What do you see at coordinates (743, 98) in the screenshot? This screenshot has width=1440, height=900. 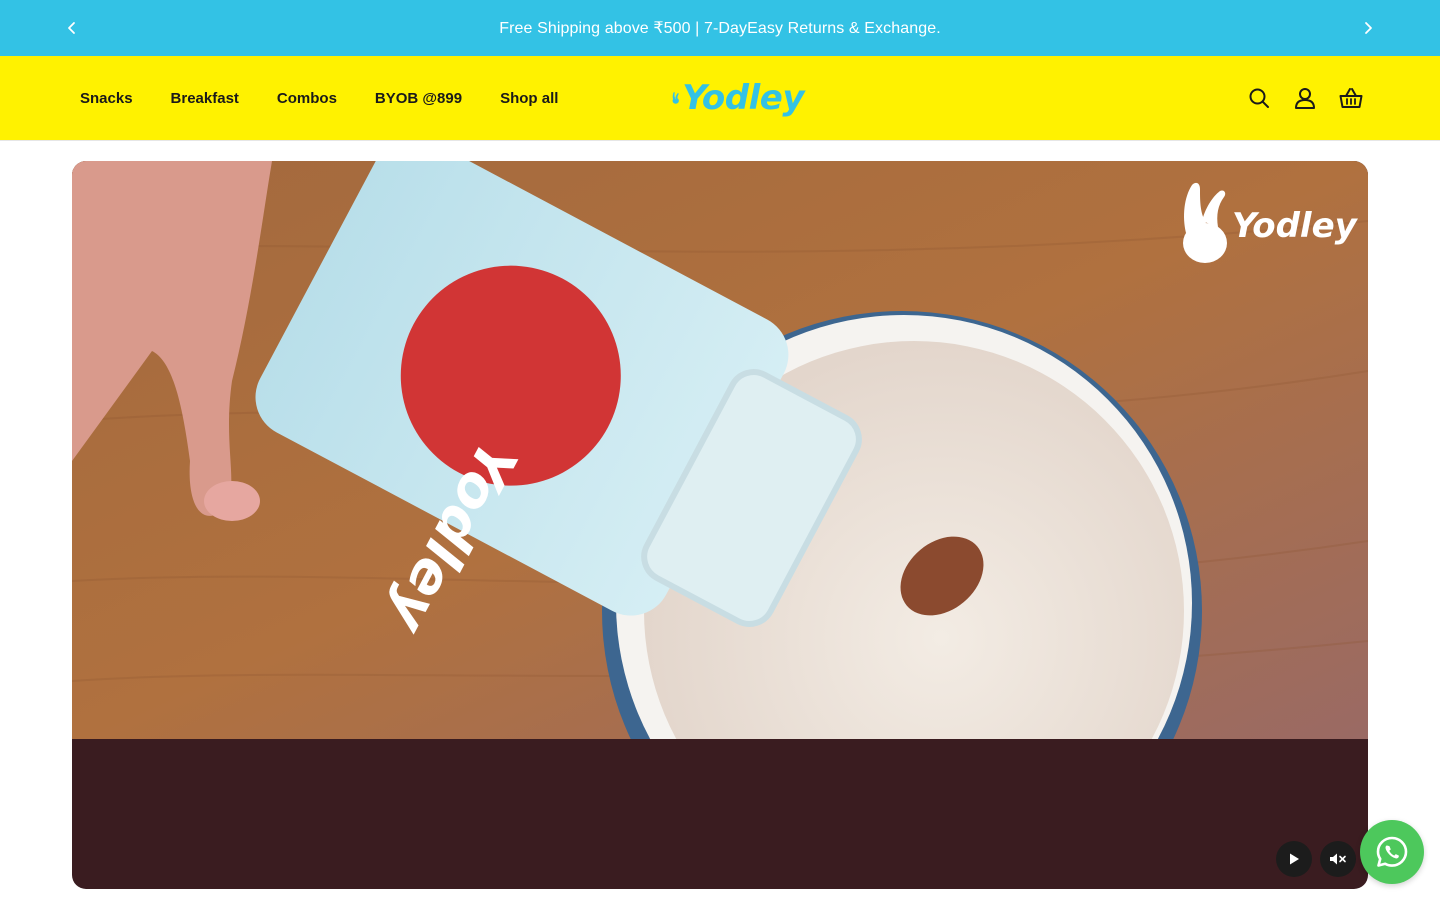 I see `logo-wordmark: Yodley` at bounding box center [743, 98].